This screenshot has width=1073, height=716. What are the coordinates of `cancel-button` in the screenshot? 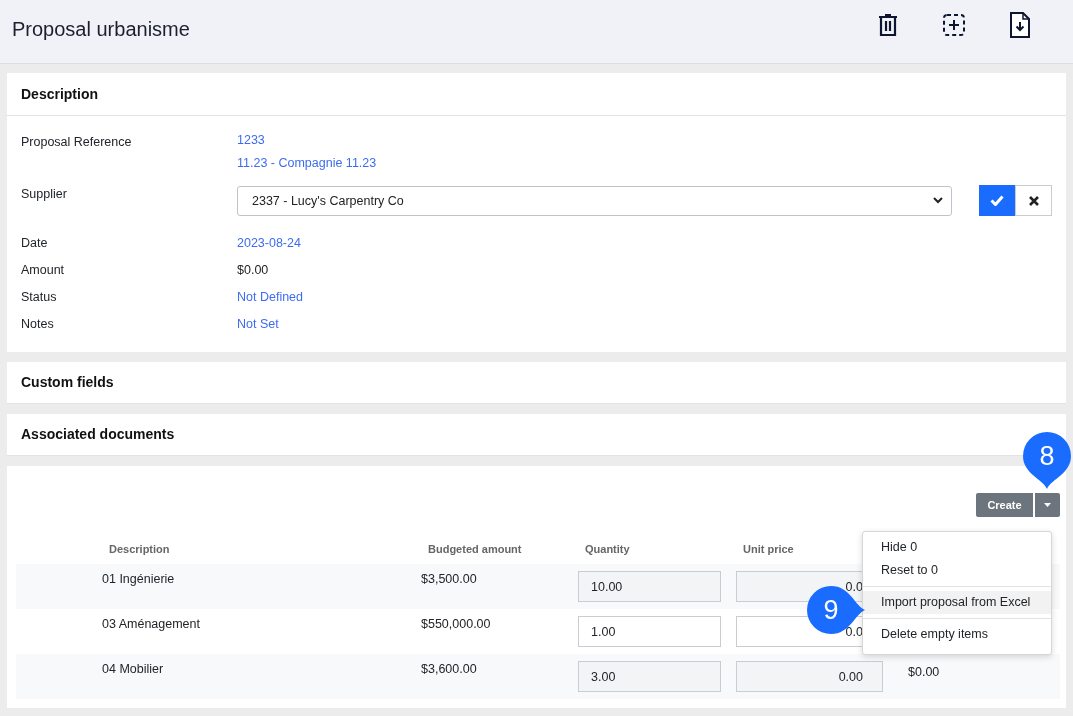 It's located at (1033, 200).